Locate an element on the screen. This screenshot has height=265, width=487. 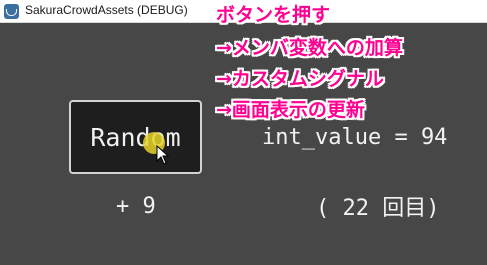
annotation-custom-signal: →カスタムシグナル is located at coordinates (300, 79).